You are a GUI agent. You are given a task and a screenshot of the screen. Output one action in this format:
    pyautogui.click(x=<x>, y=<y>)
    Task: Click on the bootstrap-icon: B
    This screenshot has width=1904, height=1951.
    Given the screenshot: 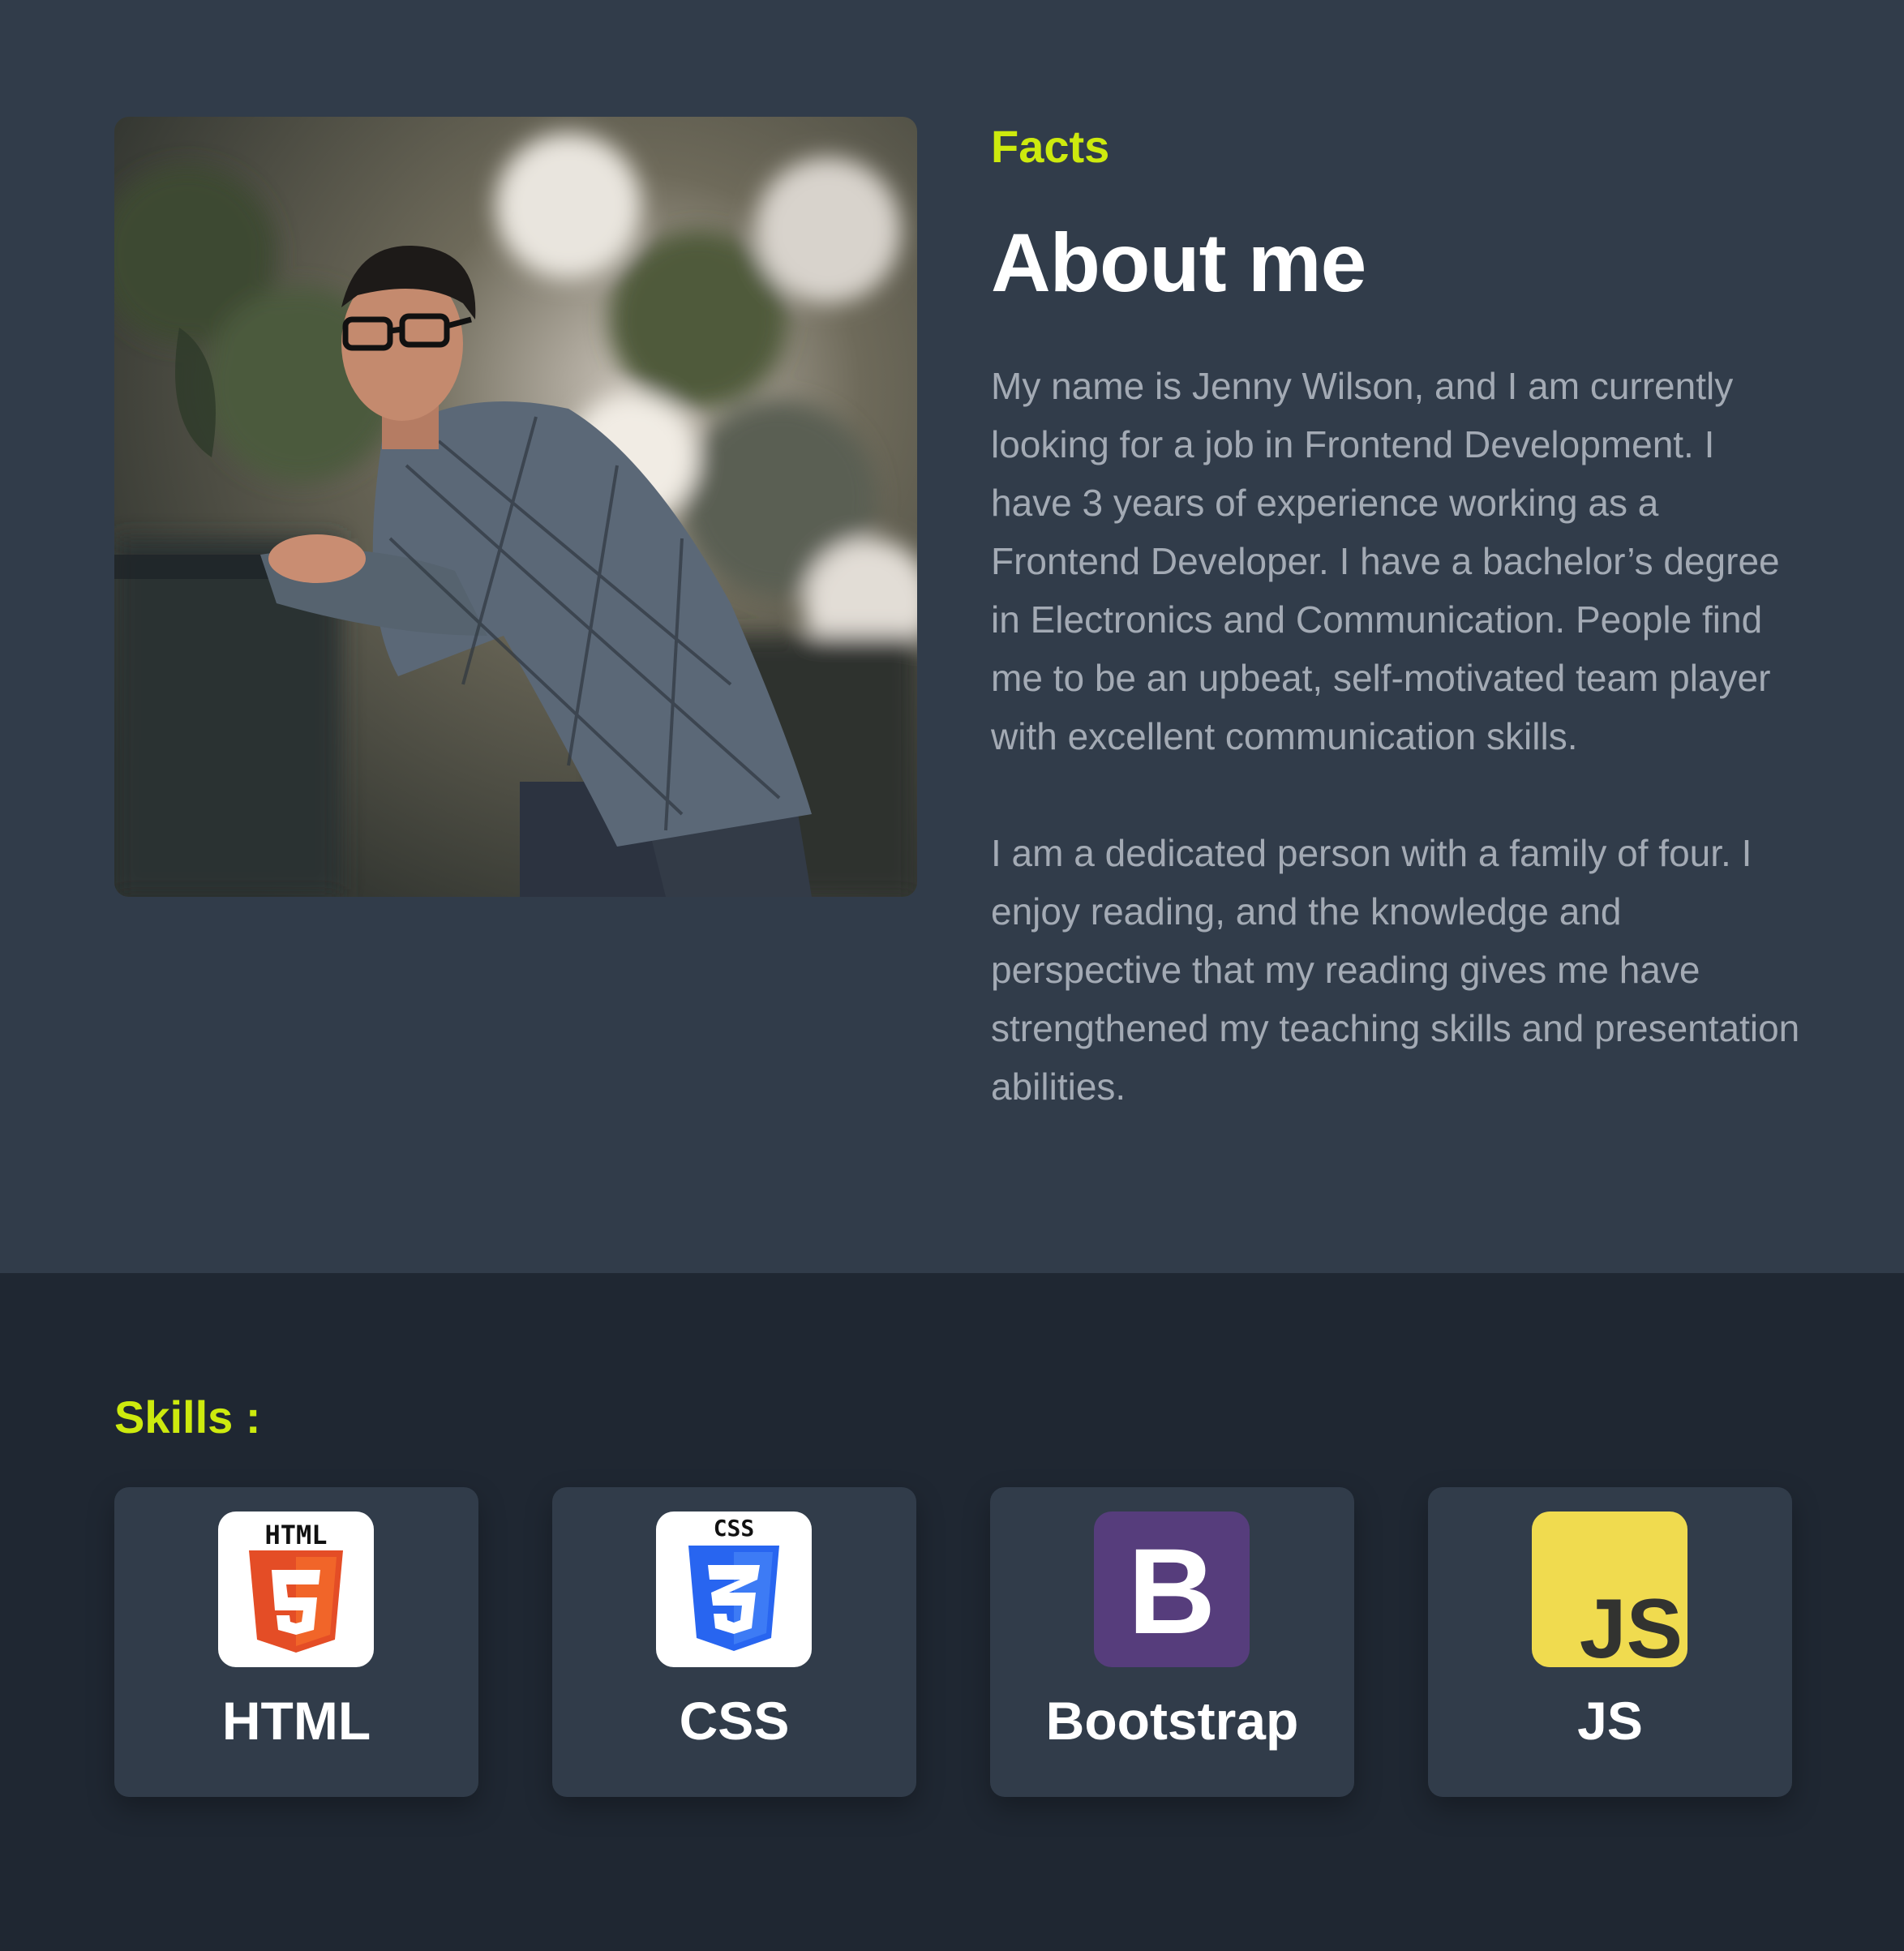 What is the action you would take?
    pyautogui.click(x=1172, y=1589)
    